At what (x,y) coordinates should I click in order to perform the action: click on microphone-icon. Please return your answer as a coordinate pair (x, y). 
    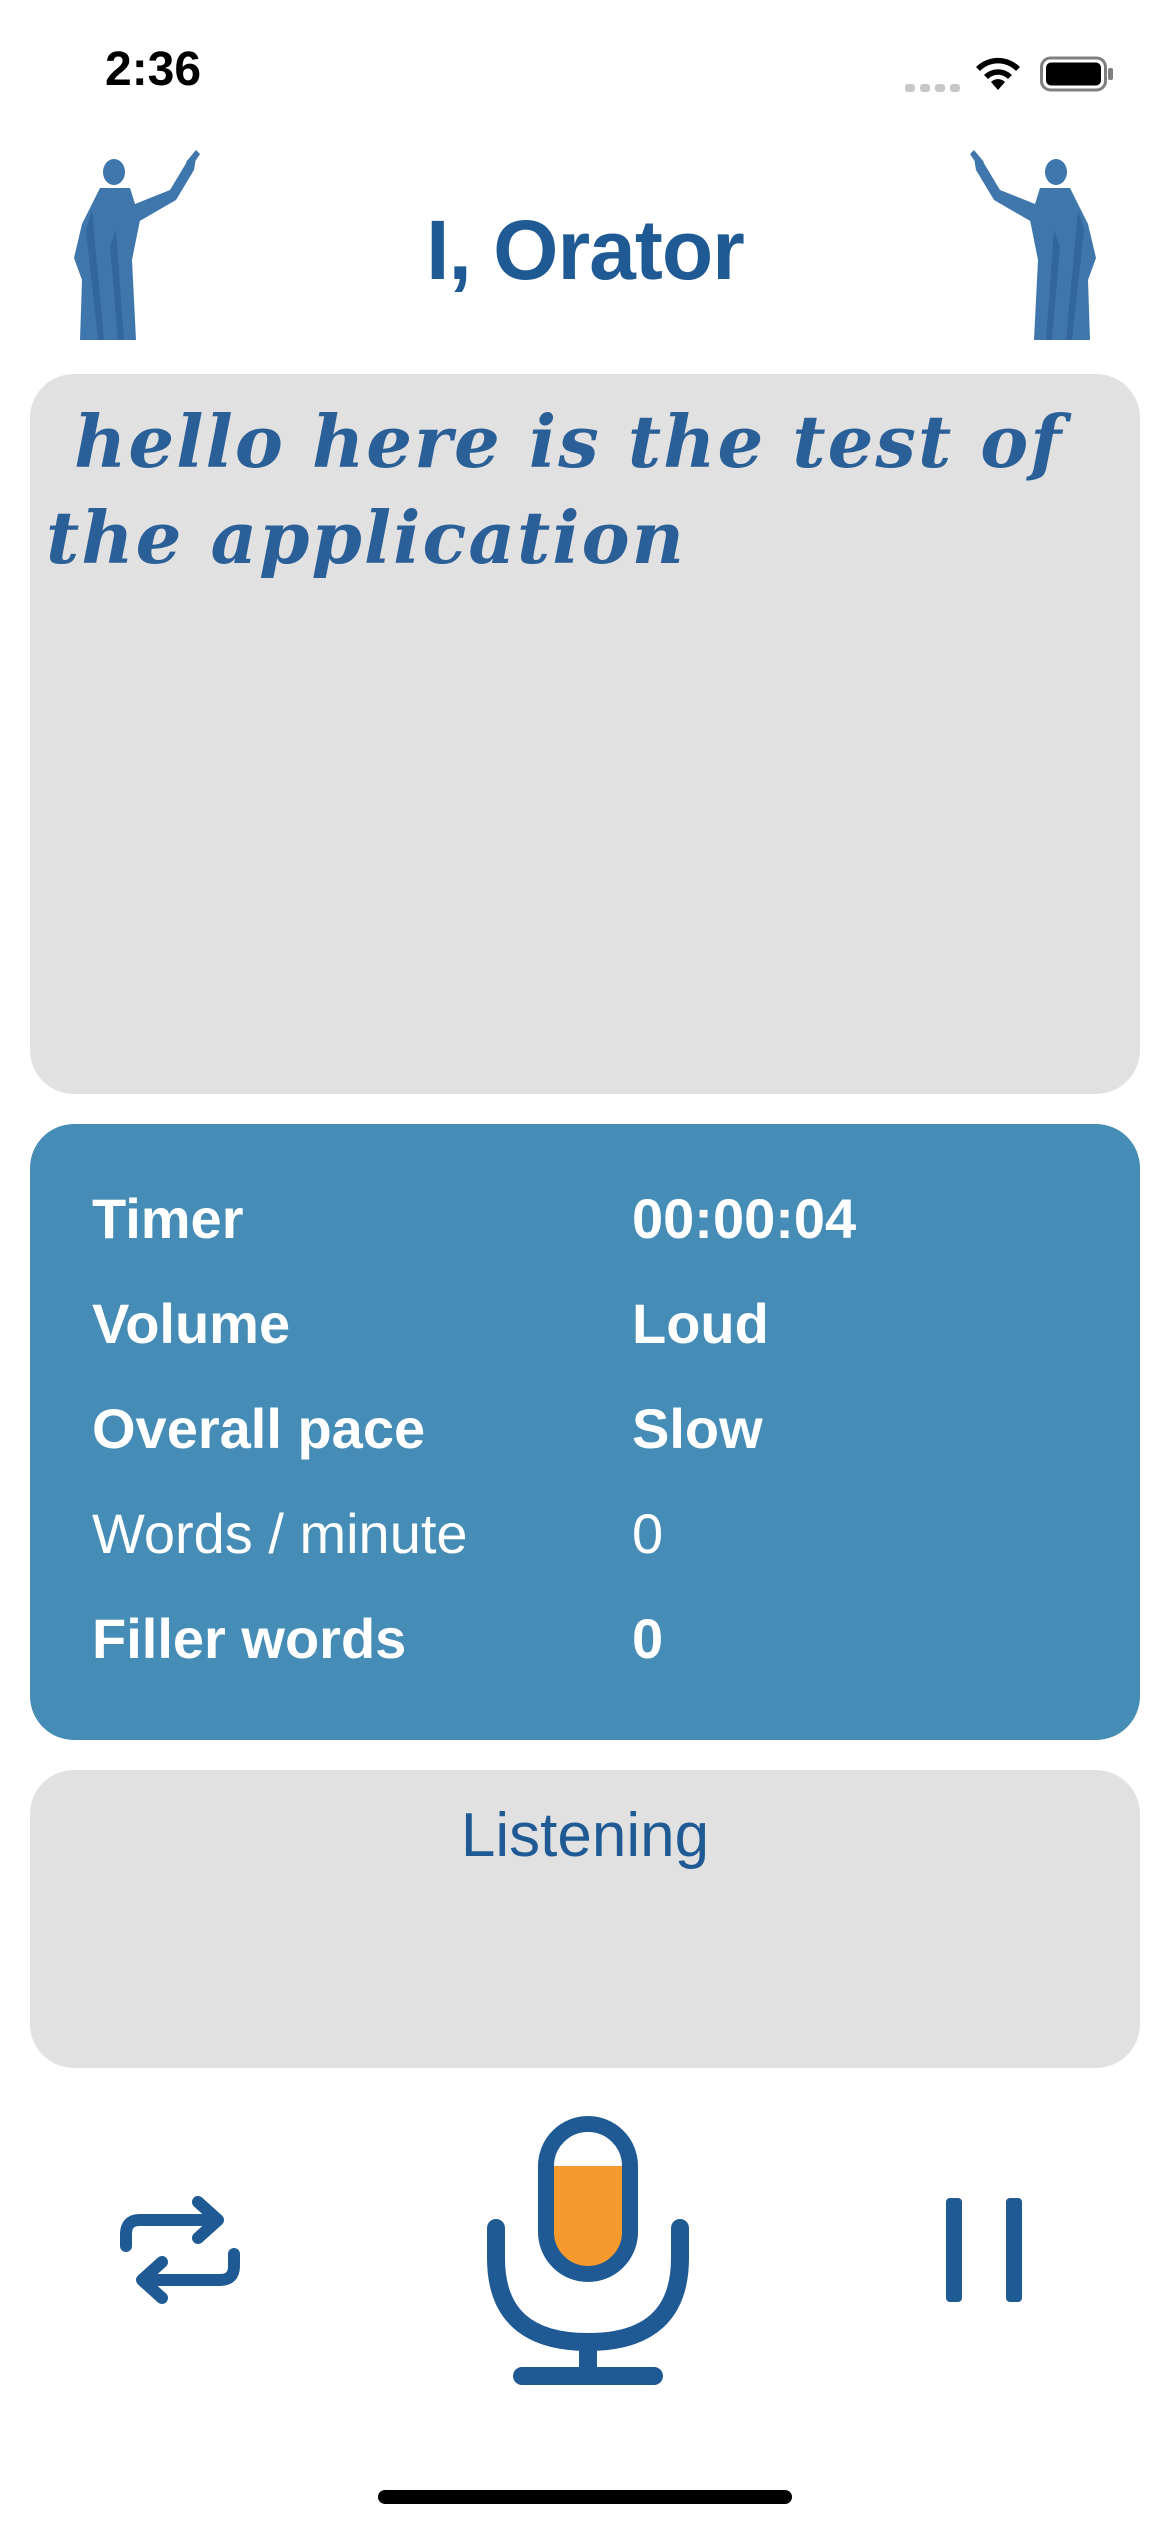
    Looking at the image, I should click on (588, 2250).